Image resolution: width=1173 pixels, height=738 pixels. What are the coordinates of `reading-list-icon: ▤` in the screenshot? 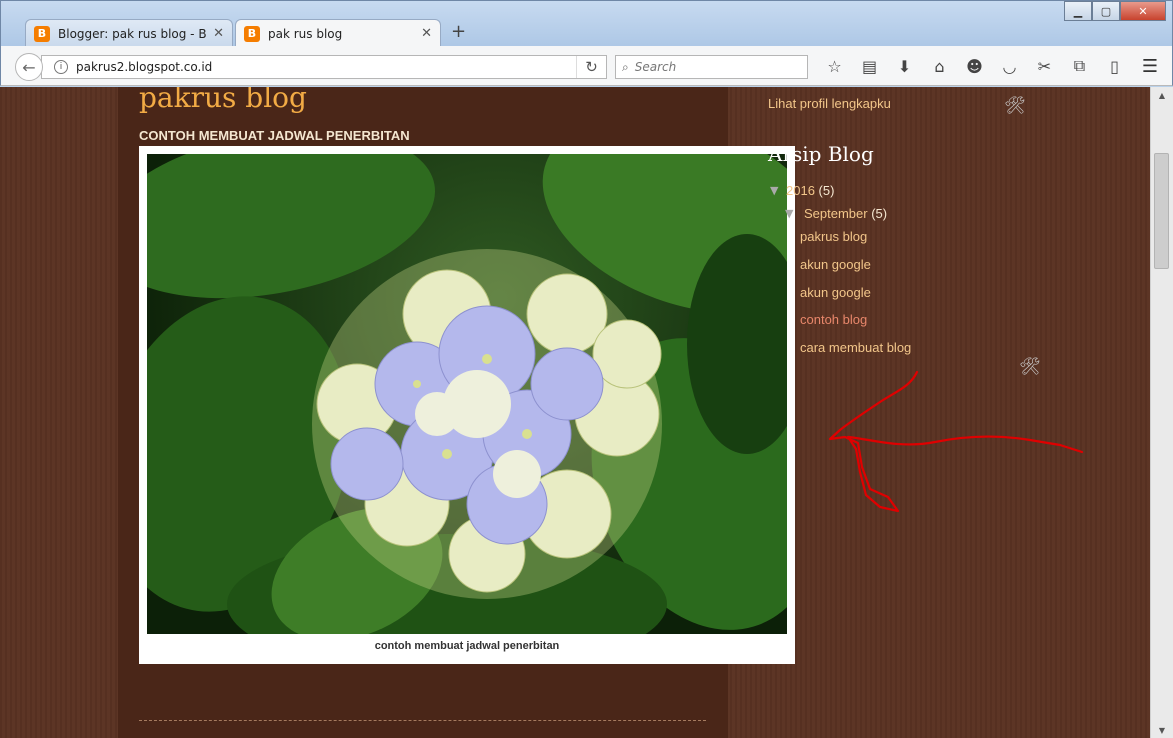 It's located at (869, 66).